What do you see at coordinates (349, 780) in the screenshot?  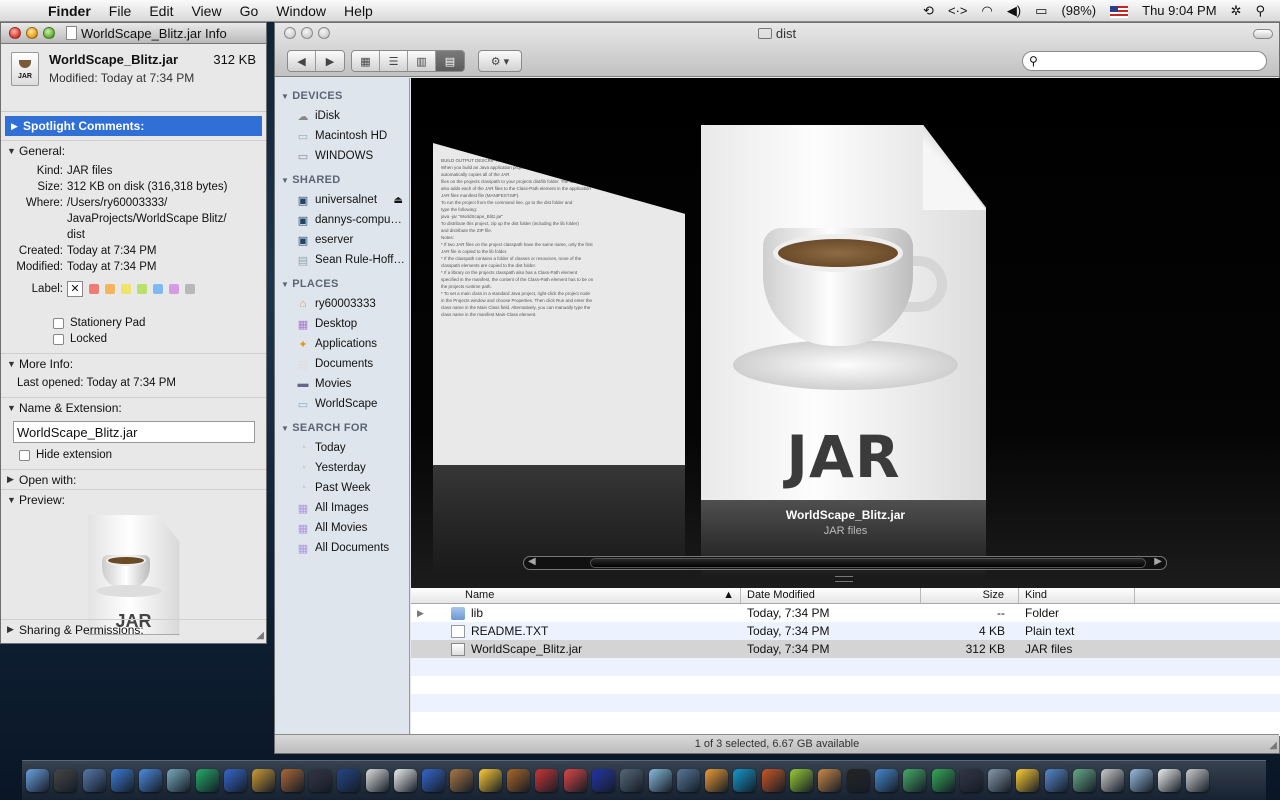 I see `dvd-icon` at bounding box center [349, 780].